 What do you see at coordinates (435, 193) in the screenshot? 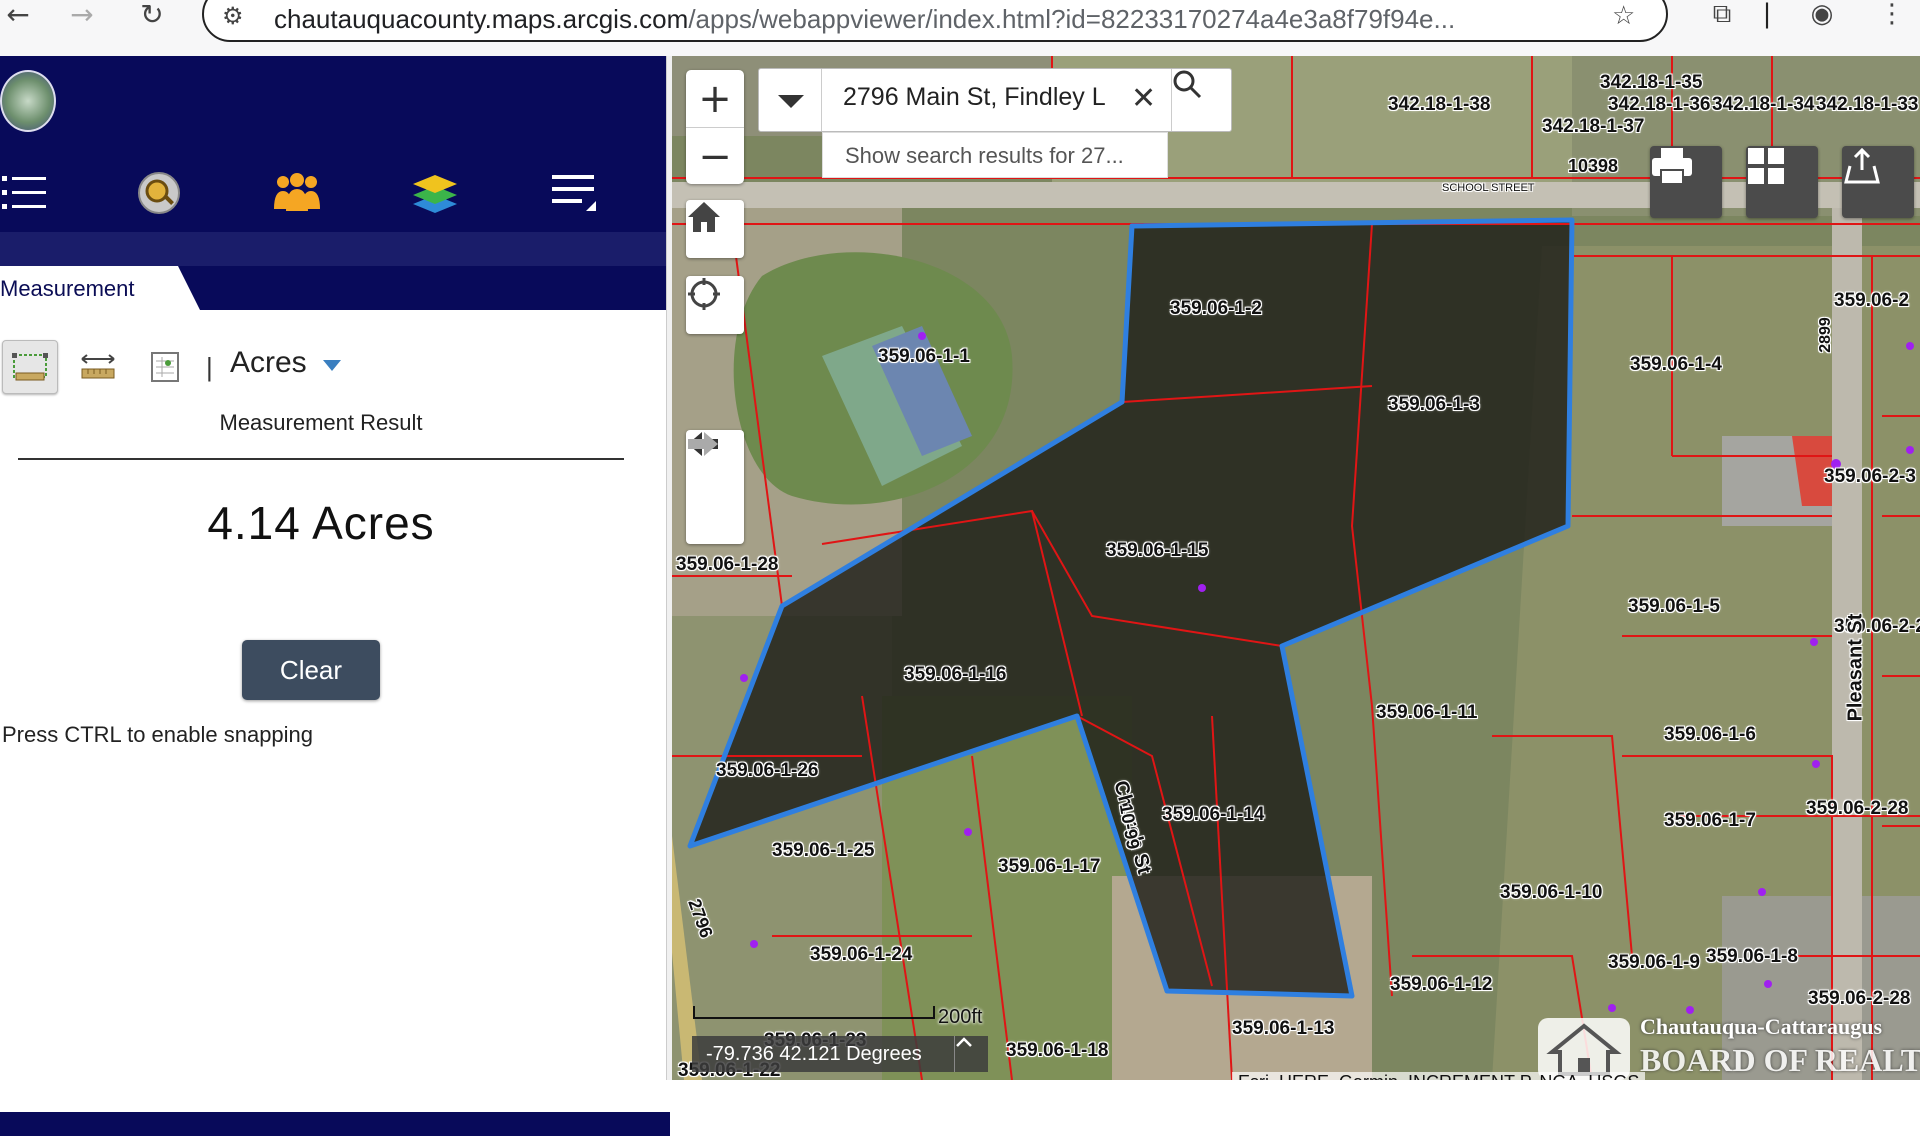
I see `layers-icon` at bounding box center [435, 193].